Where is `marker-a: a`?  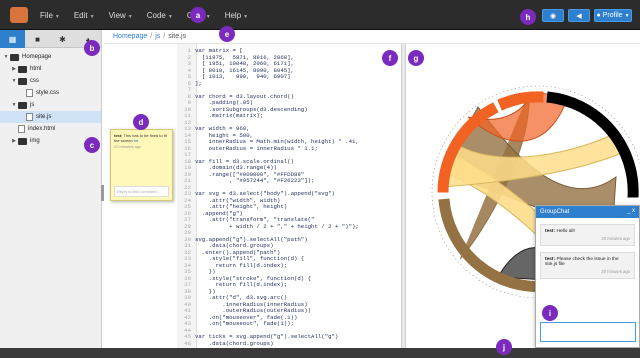
marker-a: a is located at coordinates (198, 15).